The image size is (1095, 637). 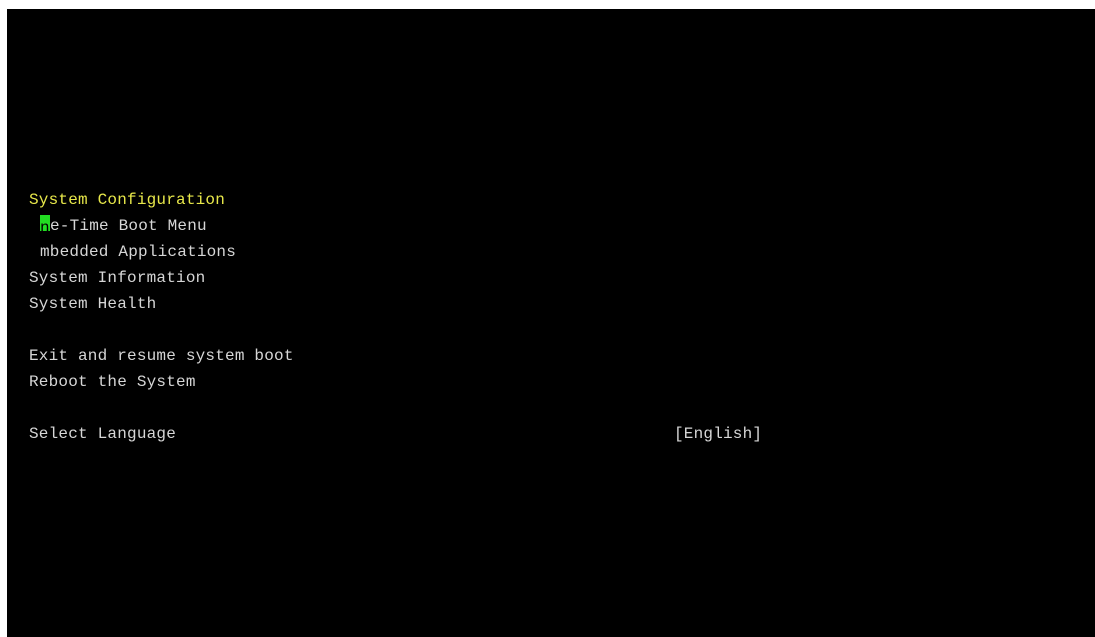 I want to click on menu-item-system-configuration: System Configuration, so click(x=161, y=200).